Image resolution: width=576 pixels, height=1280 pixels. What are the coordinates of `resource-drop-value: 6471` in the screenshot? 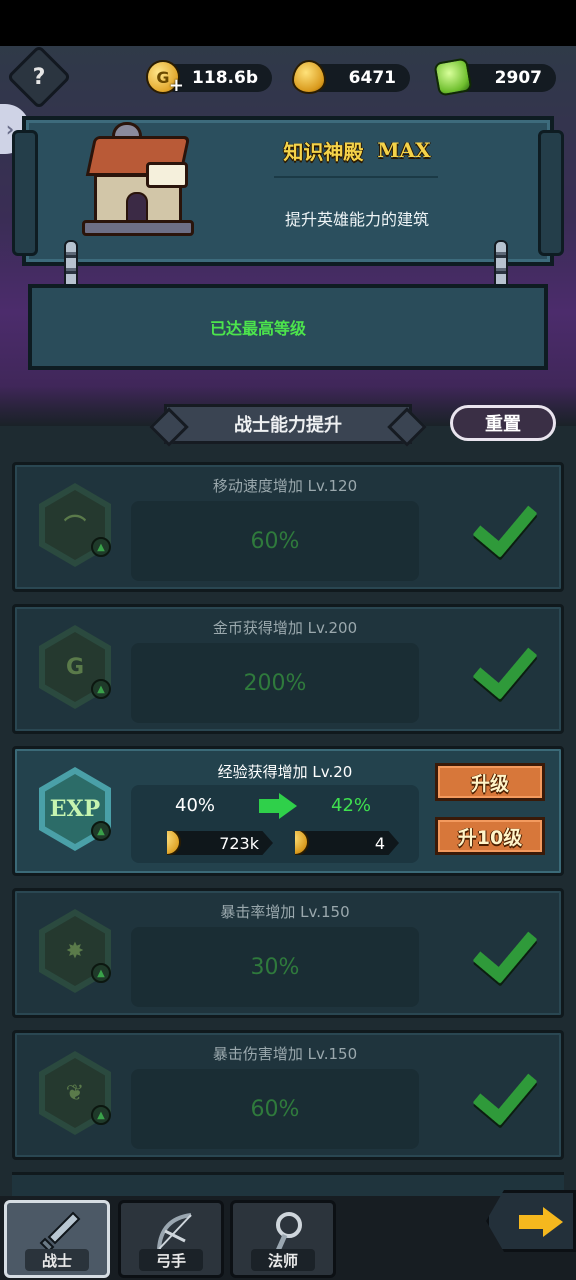 It's located at (372, 78).